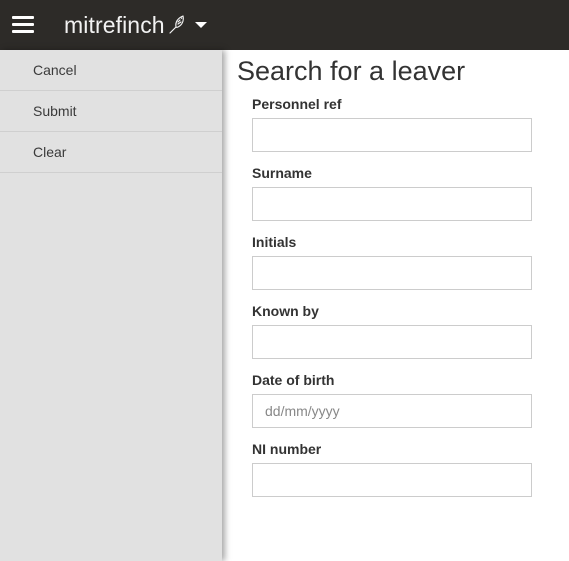 Image resolution: width=569 pixels, height=561 pixels. I want to click on ni-number-input, so click(392, 480).